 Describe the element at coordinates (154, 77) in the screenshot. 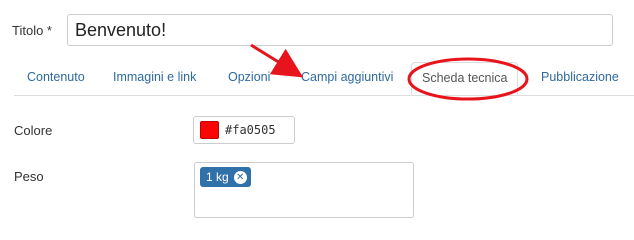

I see `tab-immagini-e-link: Immagini e link` at that location.